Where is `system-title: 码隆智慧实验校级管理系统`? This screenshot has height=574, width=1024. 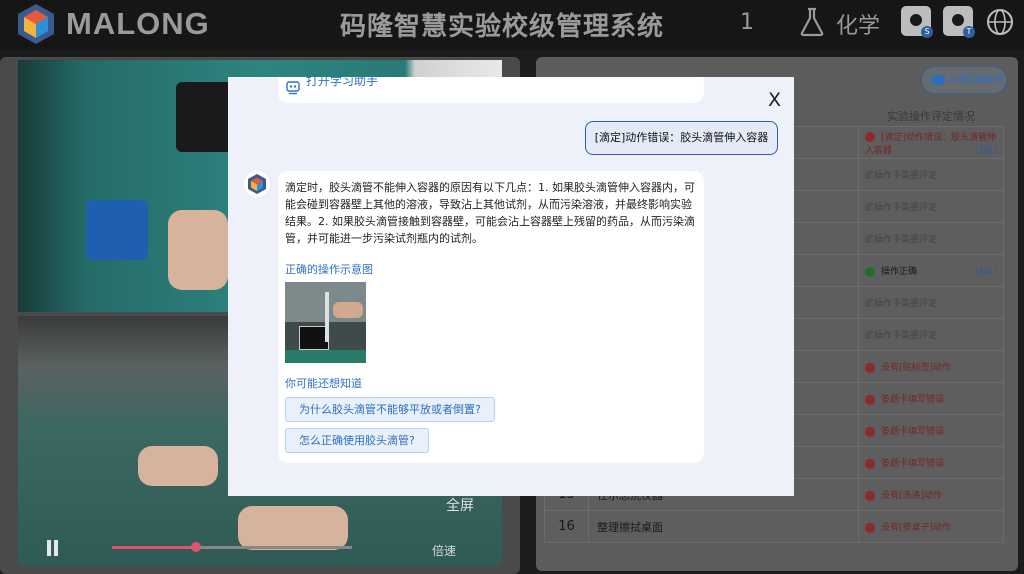
system-title: 码隆智慧实验校级管理系统 is located at coordinates (502, 27).